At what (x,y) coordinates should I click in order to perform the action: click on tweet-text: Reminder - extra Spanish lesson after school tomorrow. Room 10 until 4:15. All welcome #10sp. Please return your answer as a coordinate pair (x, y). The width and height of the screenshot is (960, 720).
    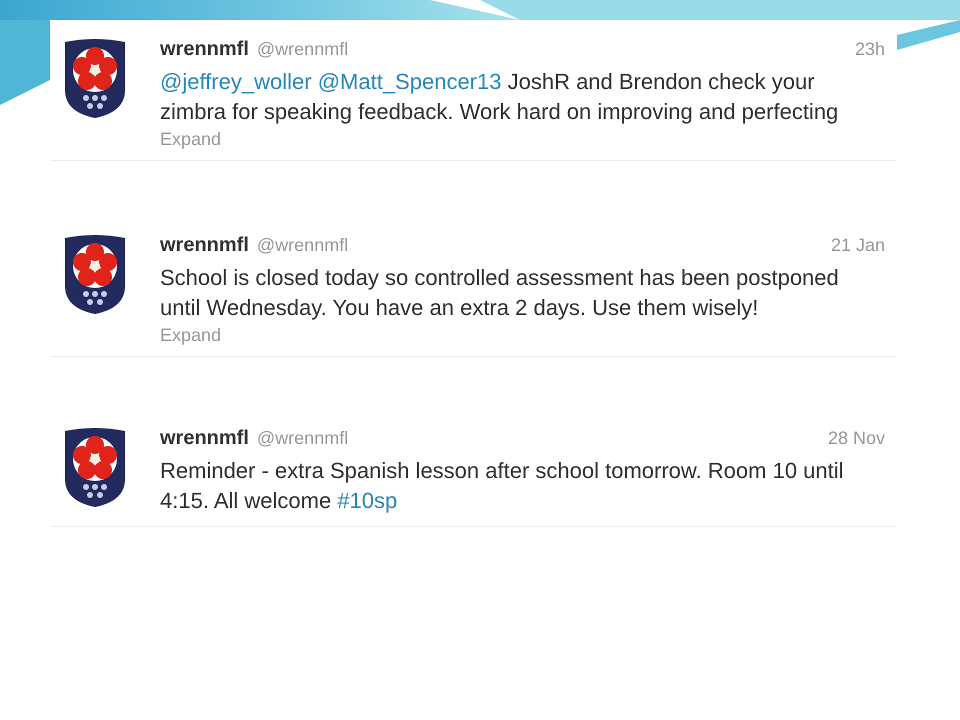
    Looking at the image, I should click on (502, 486).